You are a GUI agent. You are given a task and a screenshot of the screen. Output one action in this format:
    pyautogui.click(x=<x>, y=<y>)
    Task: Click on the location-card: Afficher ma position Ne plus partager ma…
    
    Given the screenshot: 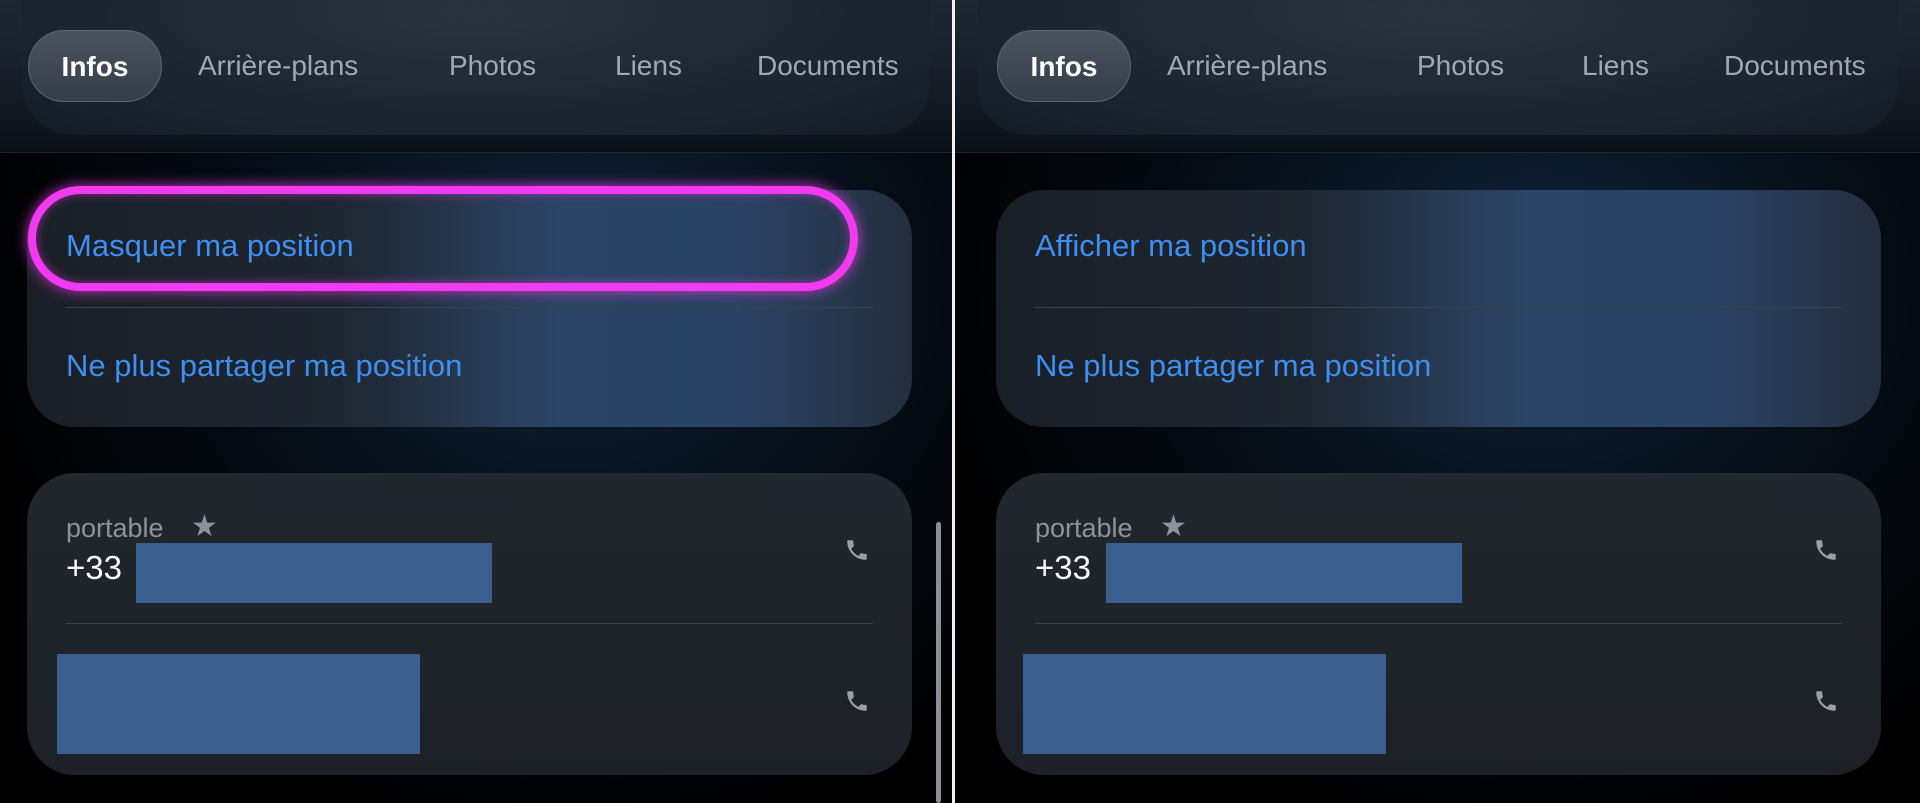 What is the action you would take?
    pyautogui.click(x=1438, y=308)
    